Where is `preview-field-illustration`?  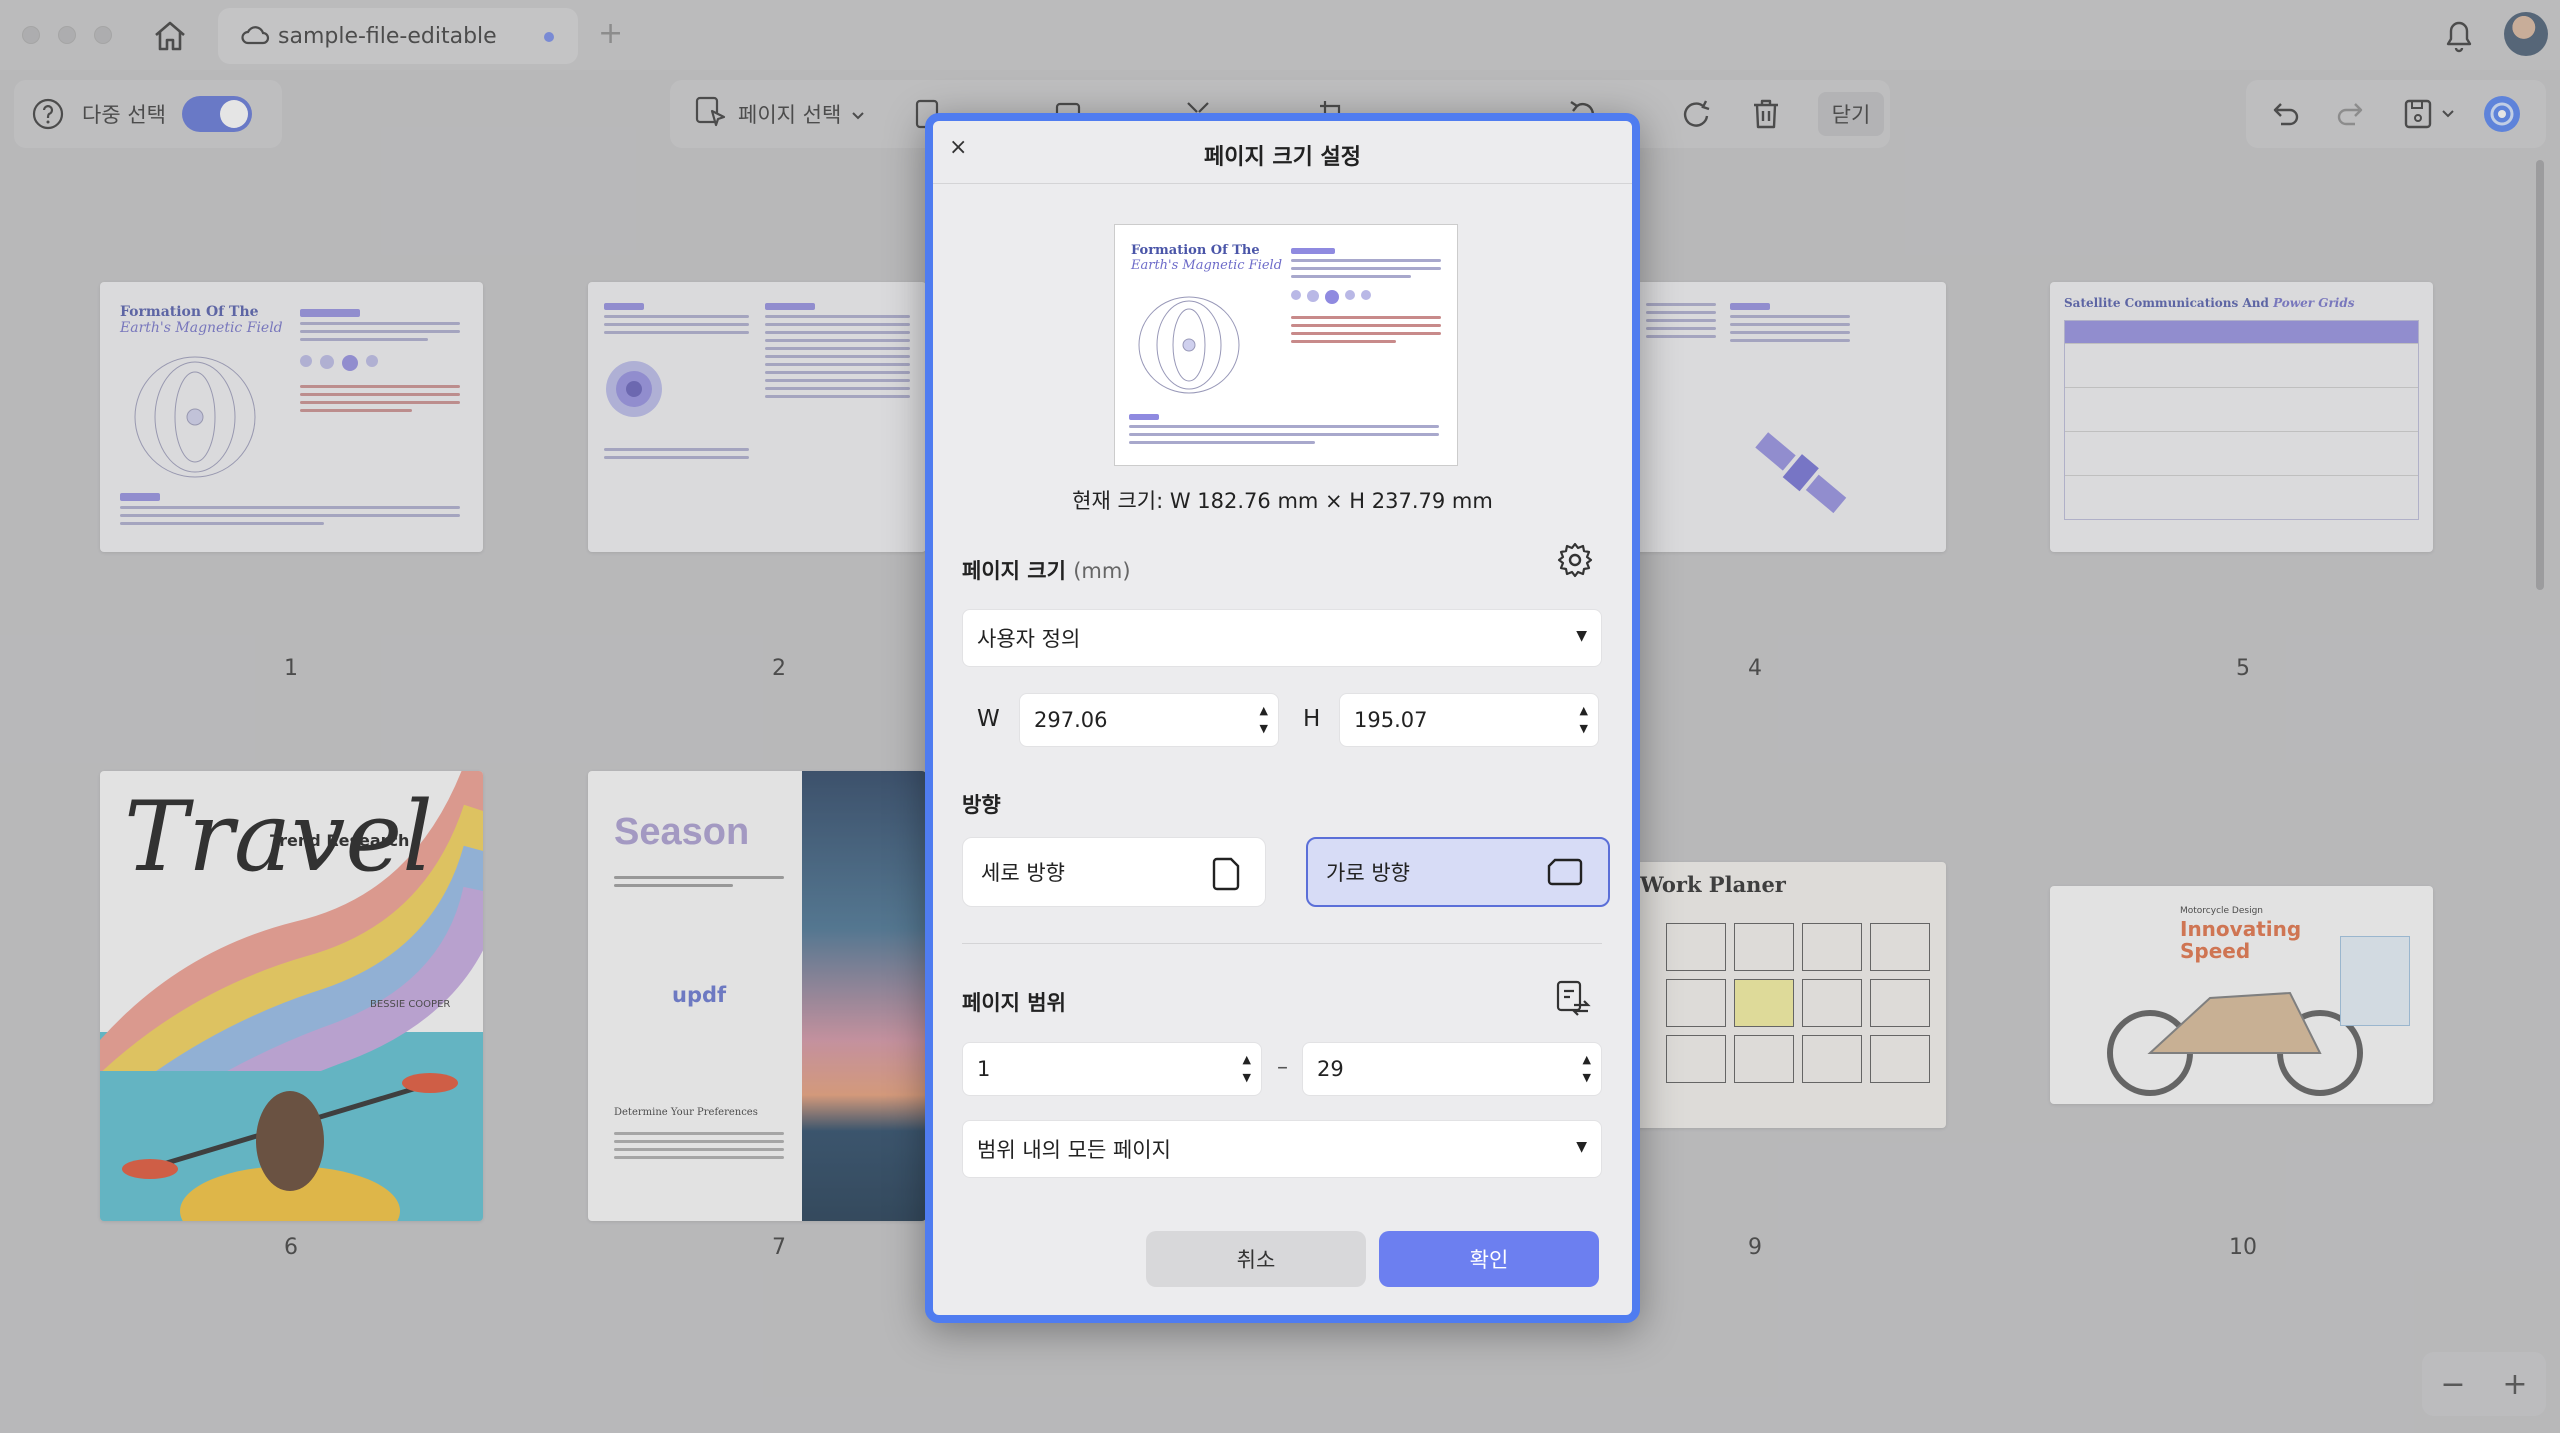
preview-field-illustration is located at coordinates (1189, 345).